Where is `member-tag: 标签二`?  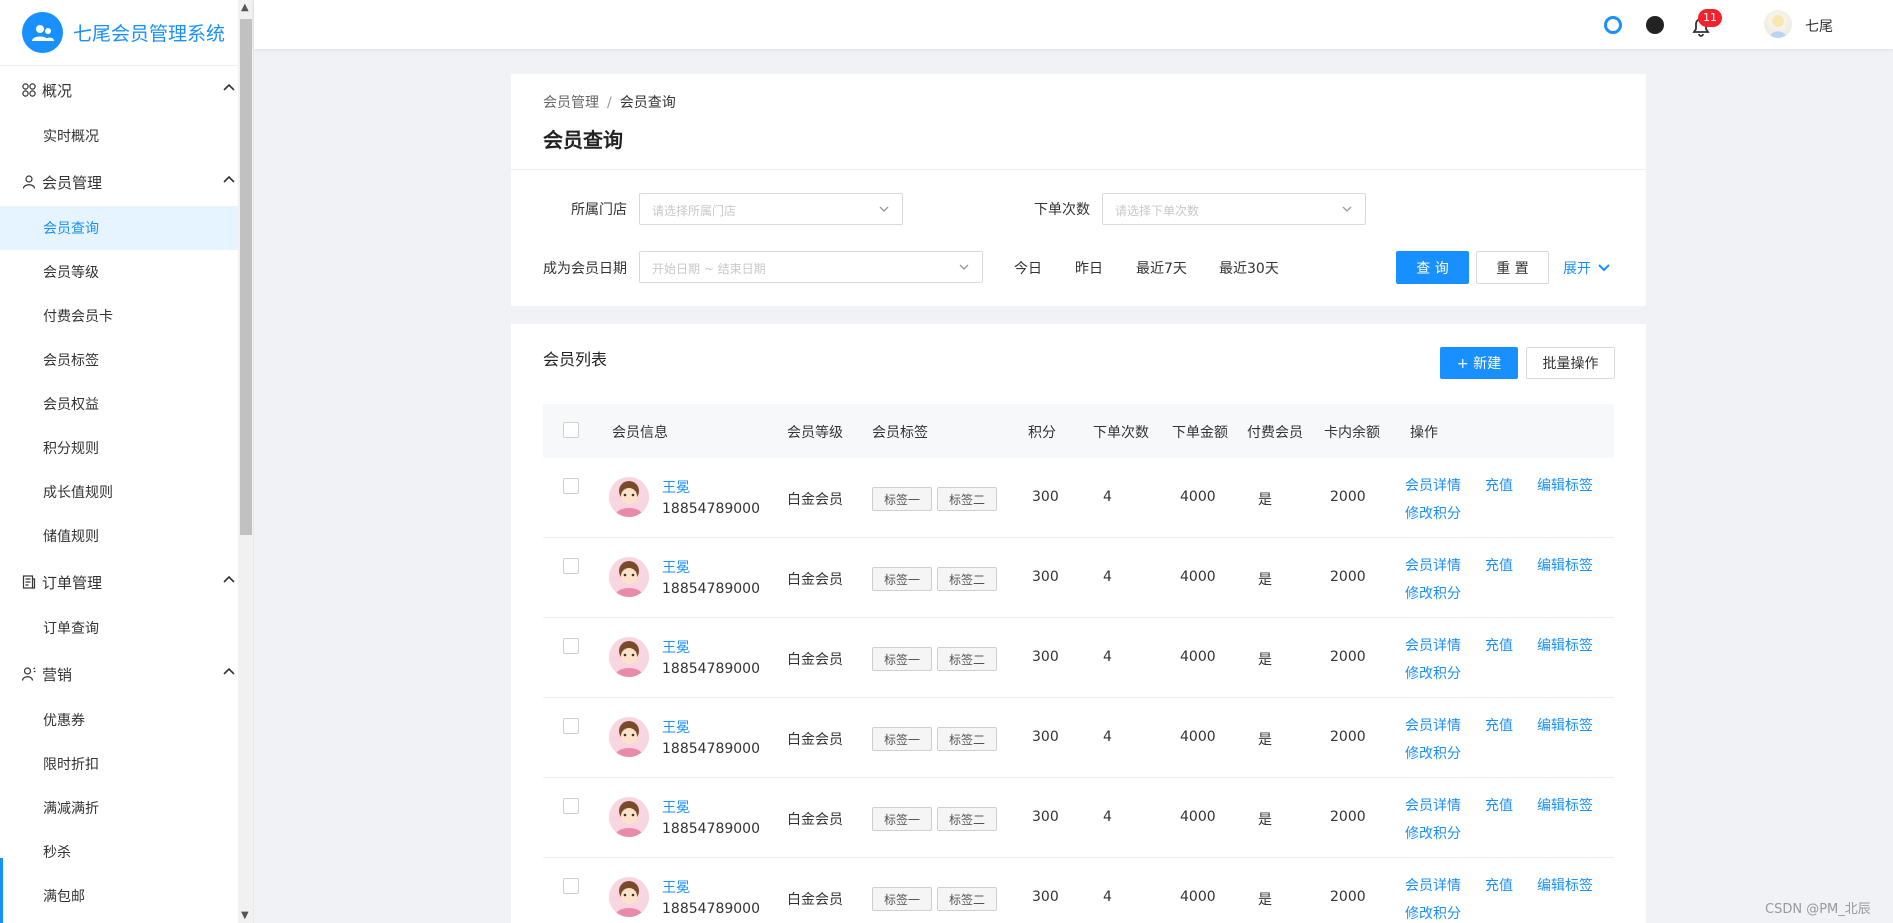
member-tag: 标签二 is located at coordinates (967, 499).